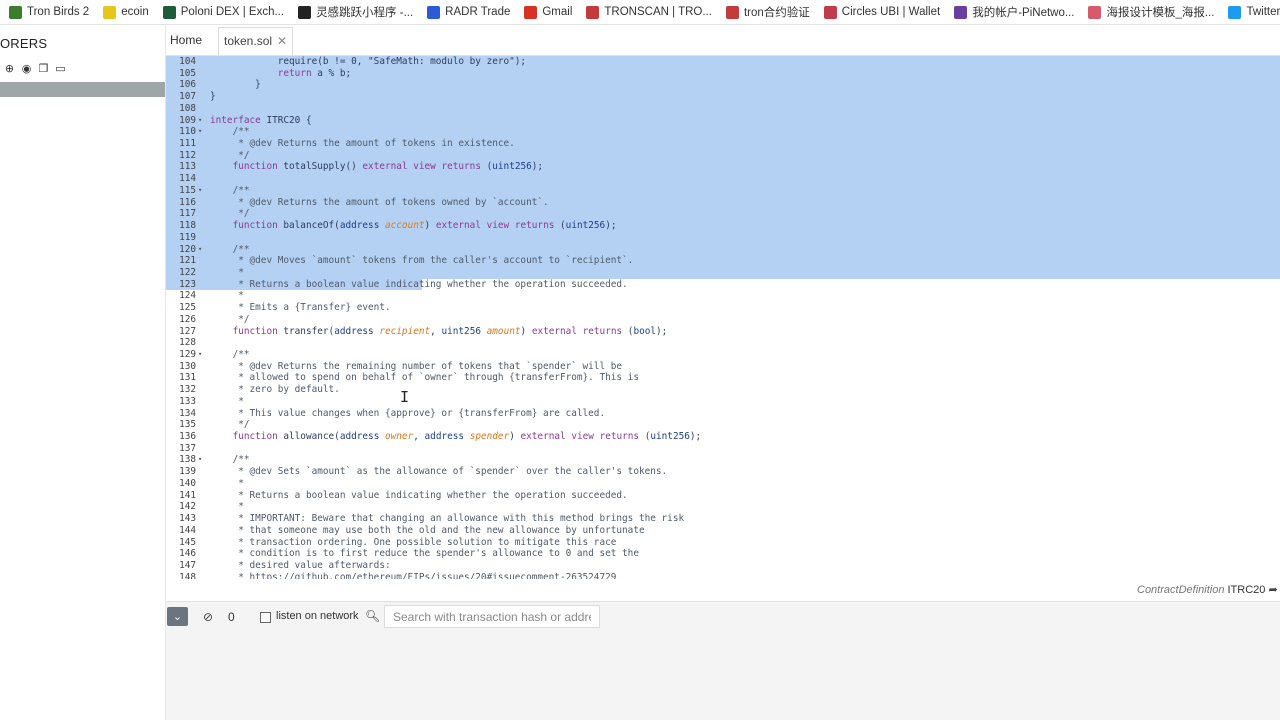 This screenshot has width=1280, height=720. I want to click on code-line: 126 */, so click(723, 320).